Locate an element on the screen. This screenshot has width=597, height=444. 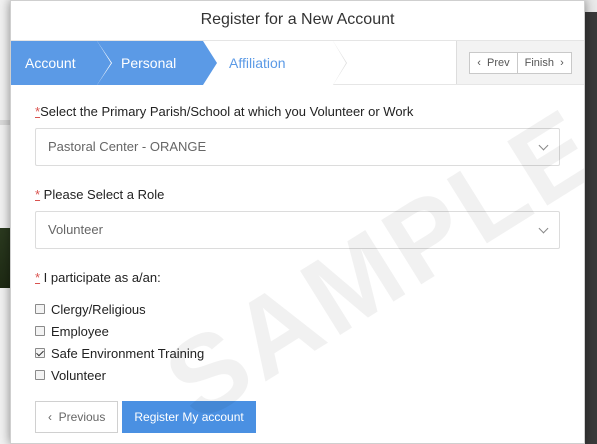
checkbox-clergy: Clergy/Religious is located at coordinates (297, 309).